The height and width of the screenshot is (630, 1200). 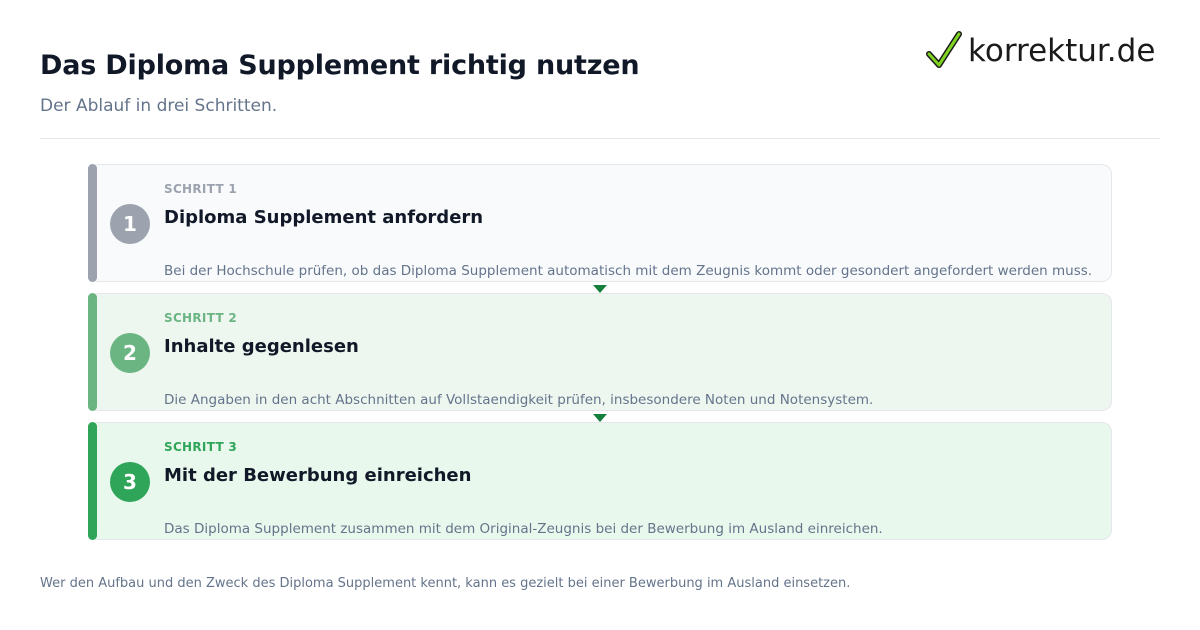 I want to click on step-number-badge: 2, so click(x=130, y=353).